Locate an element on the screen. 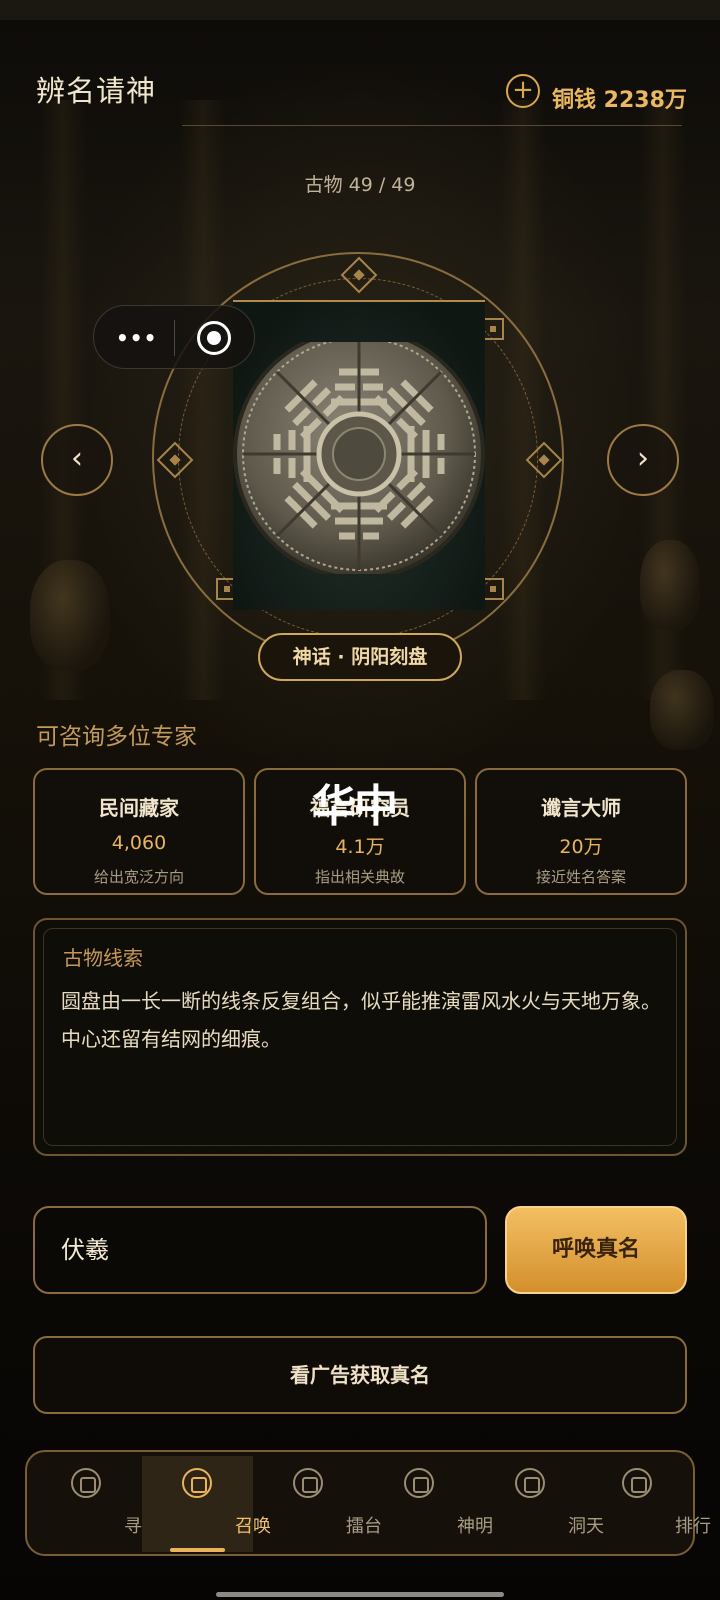 The width and height of the screenshot is (720, 1600). currency-balance: 铜钱 2238万 is located at coordinates (619, 100).